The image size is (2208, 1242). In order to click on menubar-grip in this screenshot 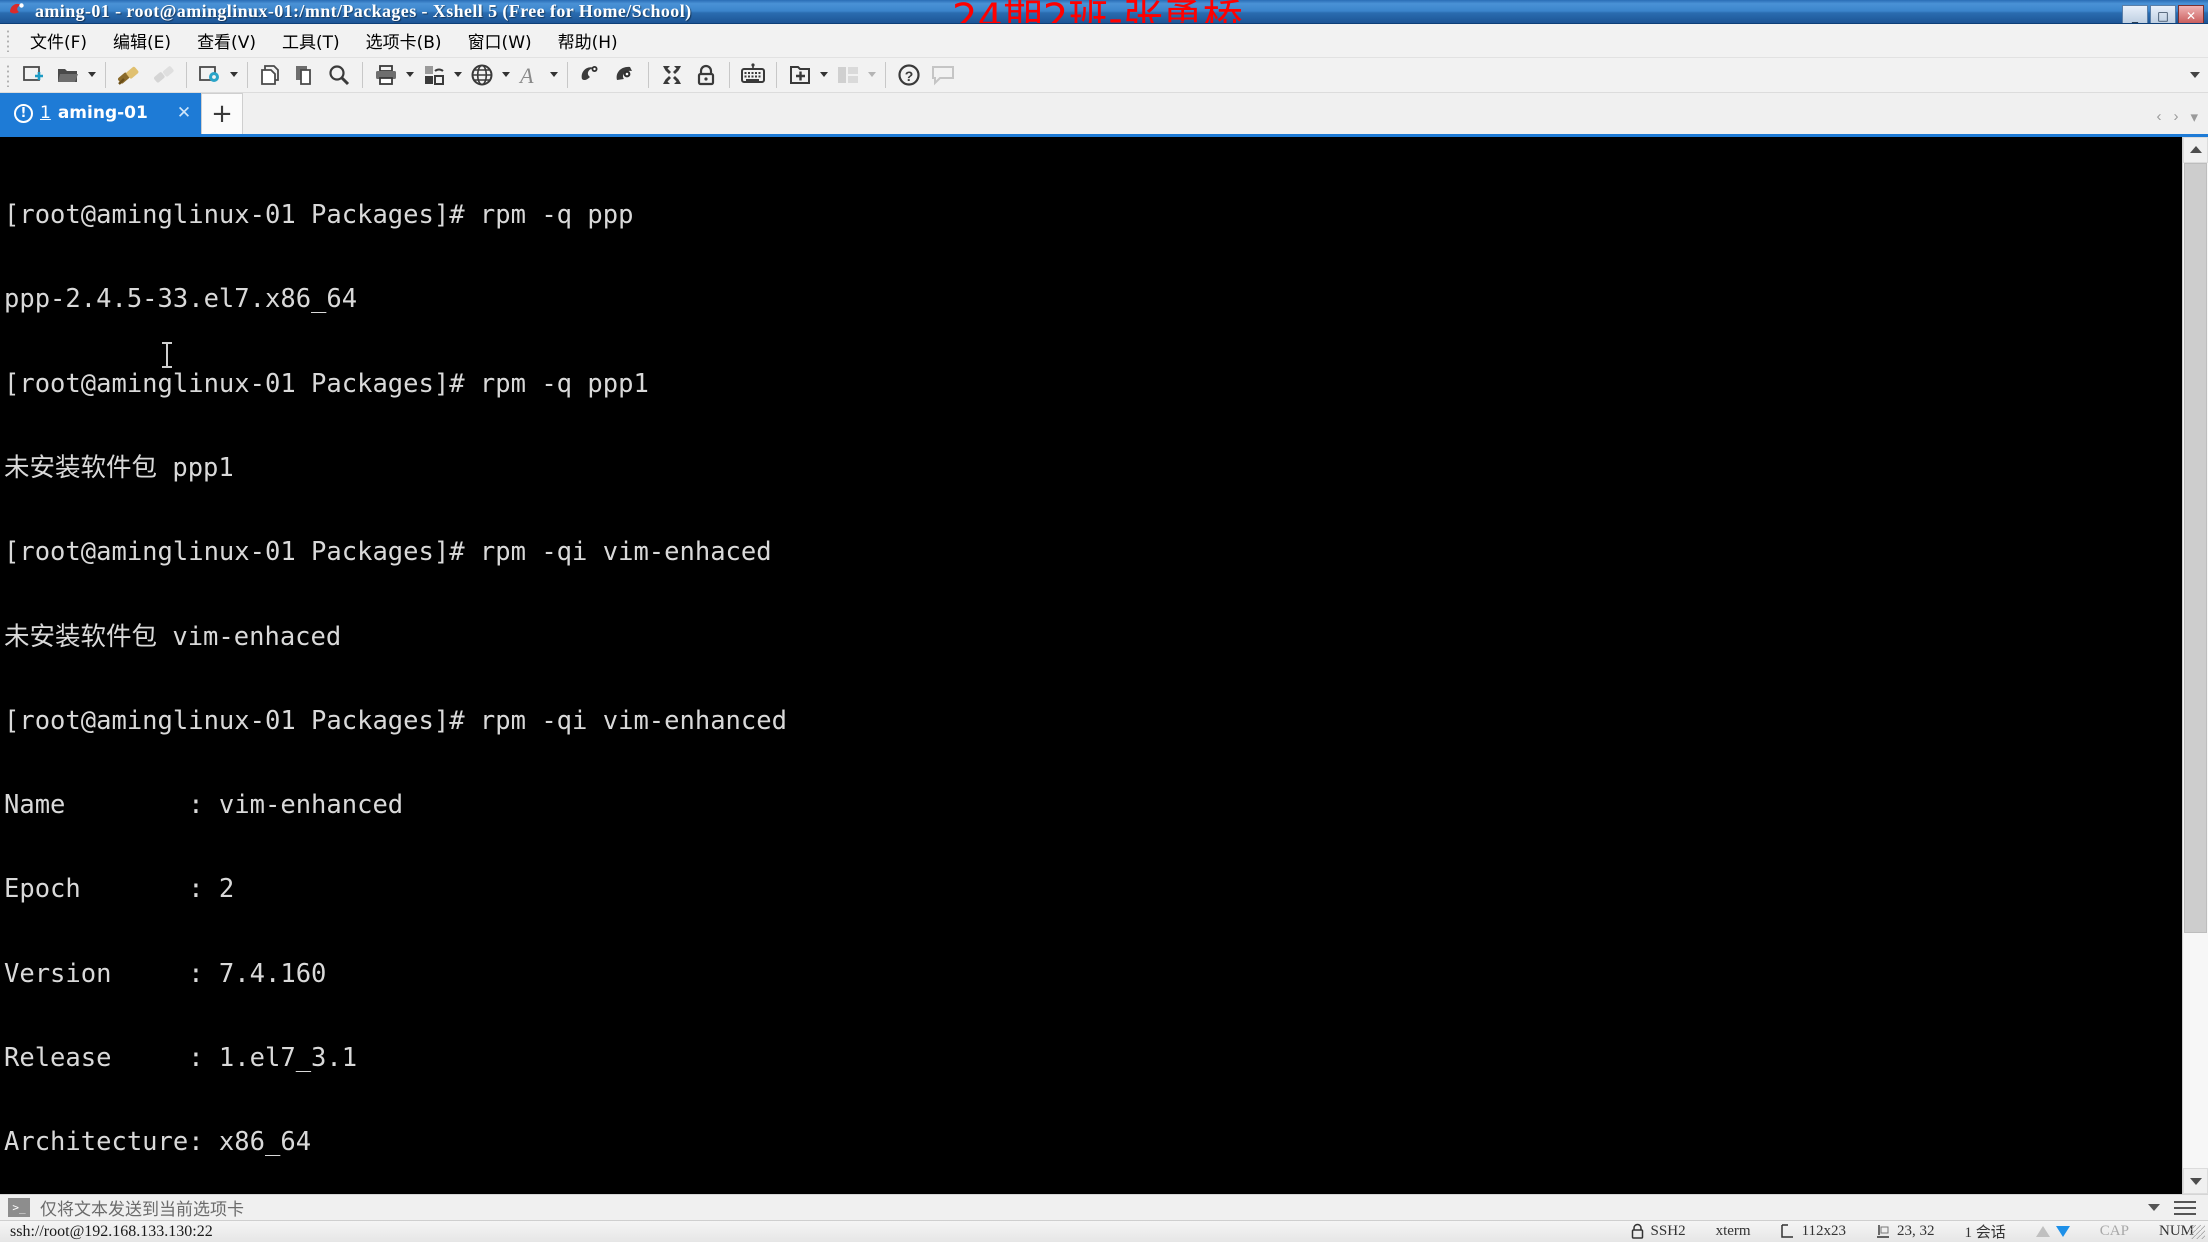, I will do `click(8, 40)`.